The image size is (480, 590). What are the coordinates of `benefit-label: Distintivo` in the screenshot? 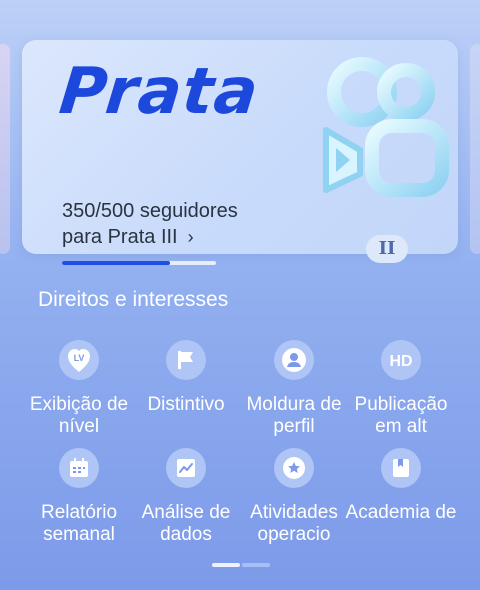 It's located at (186, 404).